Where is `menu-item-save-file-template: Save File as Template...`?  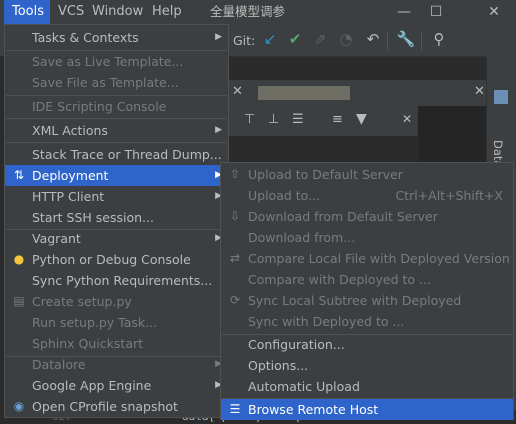 menu-item-save-file-template: Save File as Template... is located at coordinates (105, 82).